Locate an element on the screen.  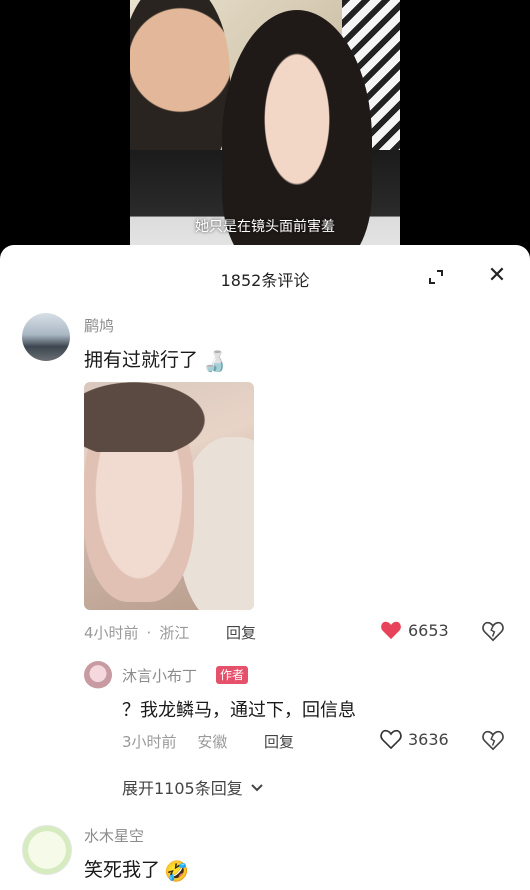
author-badge: 作者 is located at coordinates (232, 675).